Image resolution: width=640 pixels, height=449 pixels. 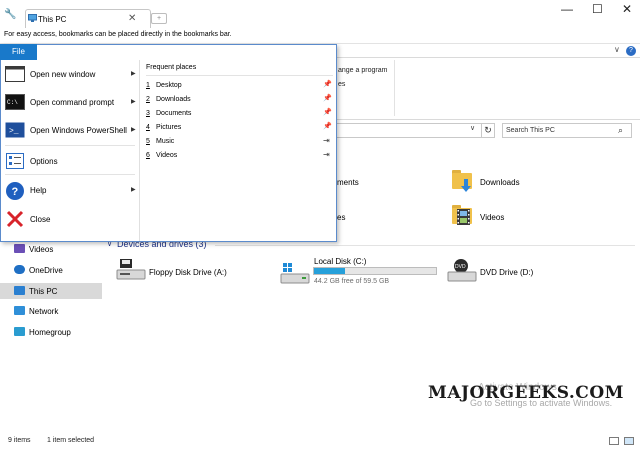 I want to click on dvd-drive-label: DVD Drive (D:), so click(x=506, y=272).